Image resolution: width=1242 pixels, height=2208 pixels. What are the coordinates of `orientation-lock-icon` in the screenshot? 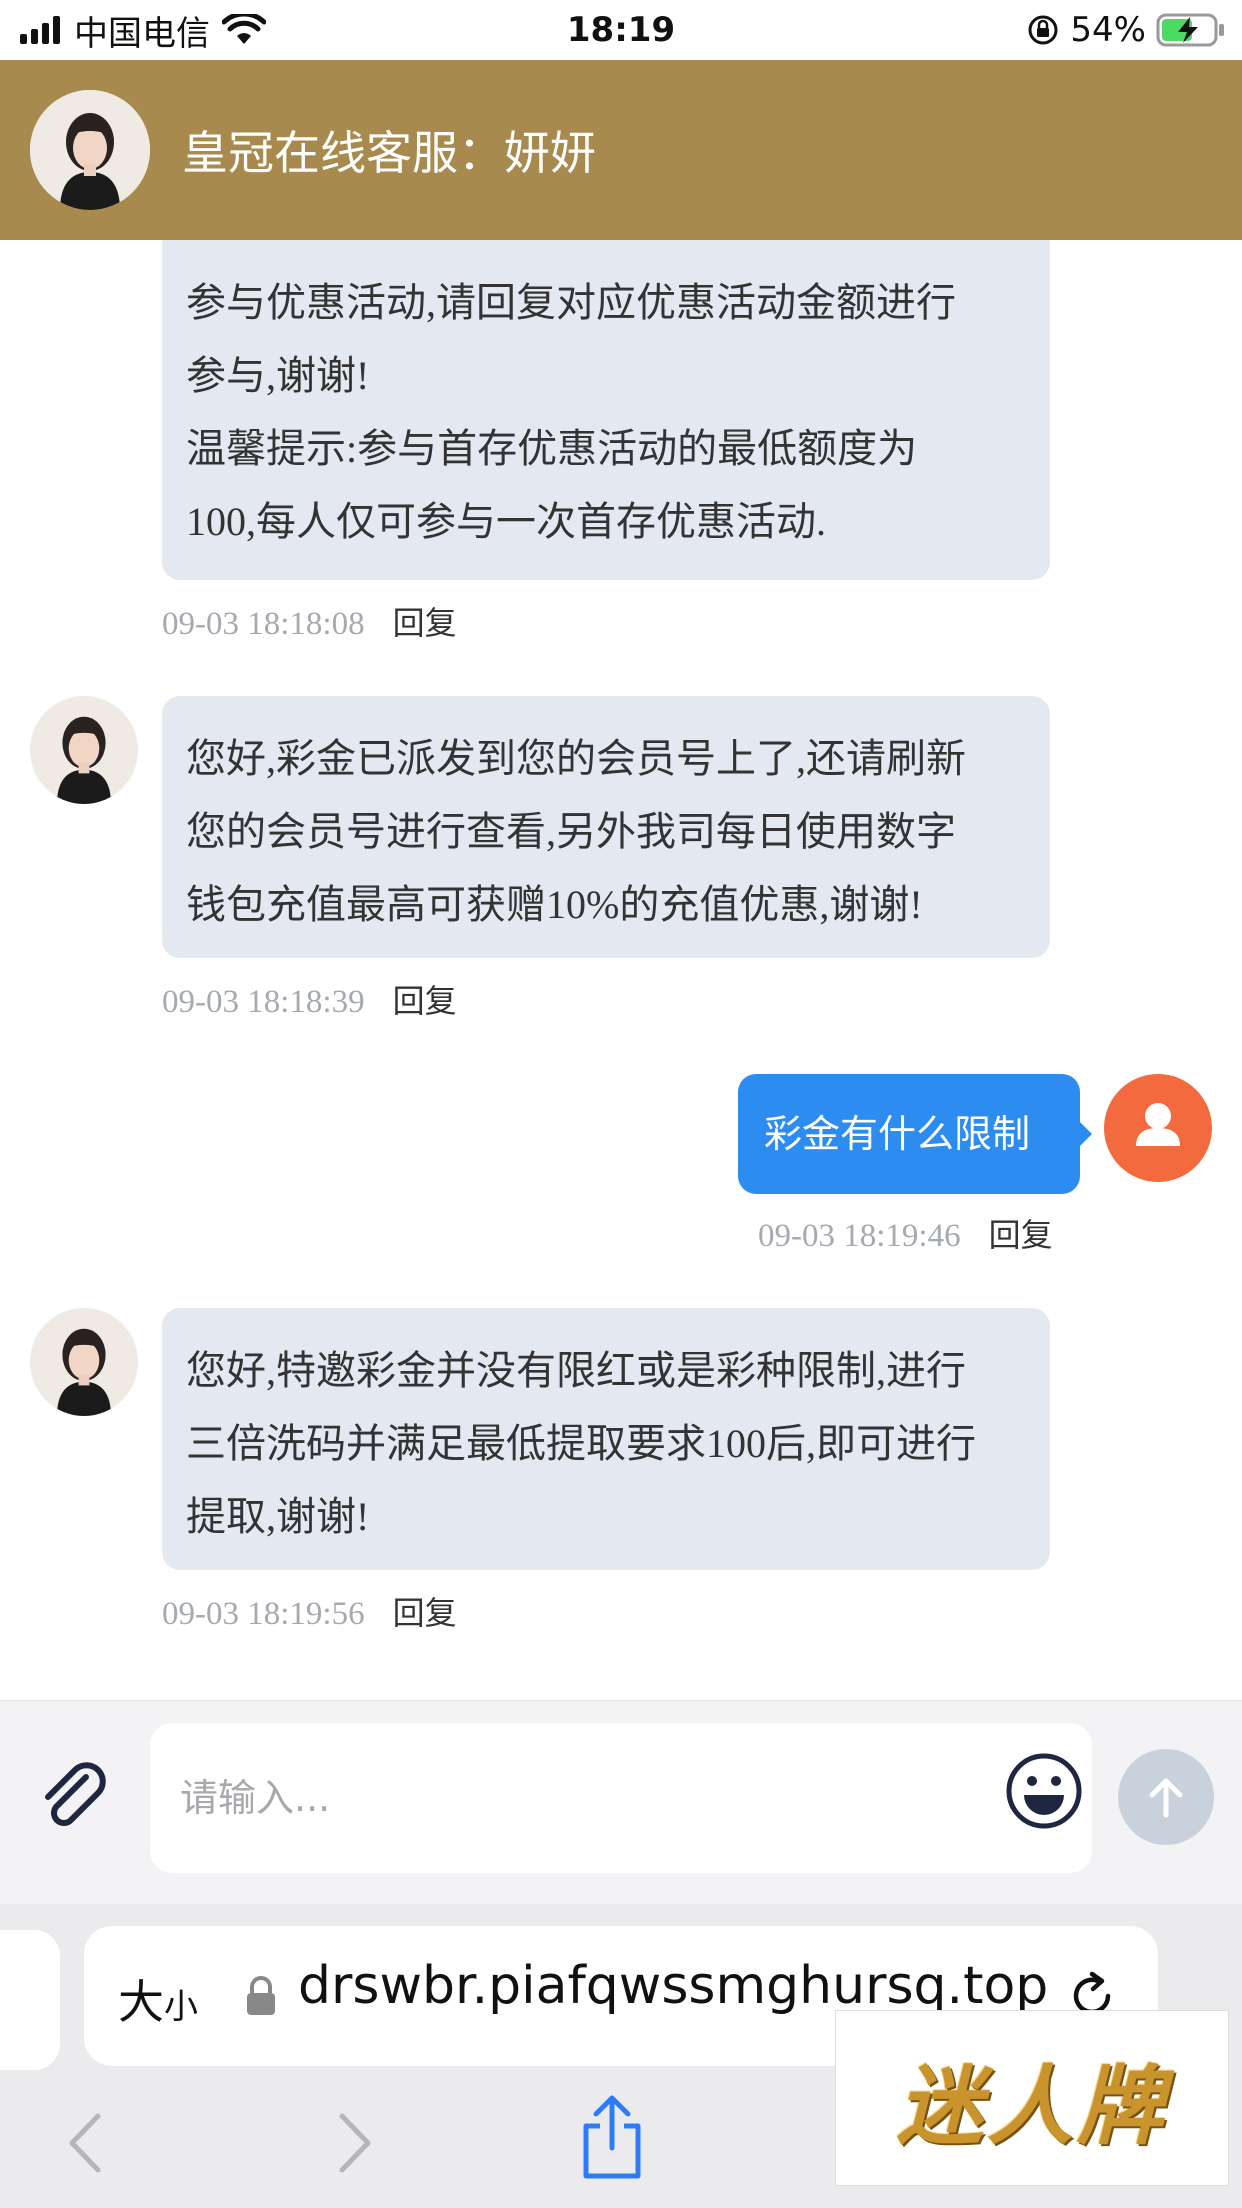 It's located at (1043, 30).